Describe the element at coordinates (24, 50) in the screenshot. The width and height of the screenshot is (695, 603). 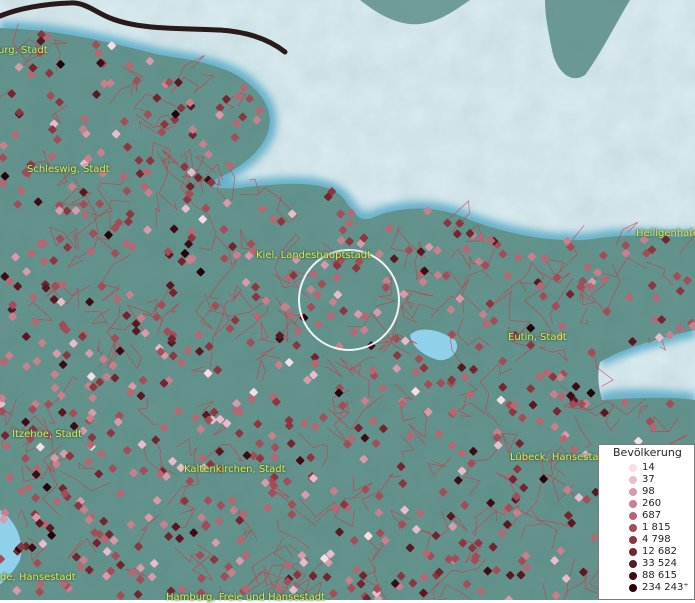
I see `place-label: urg, Stadt` at that location.